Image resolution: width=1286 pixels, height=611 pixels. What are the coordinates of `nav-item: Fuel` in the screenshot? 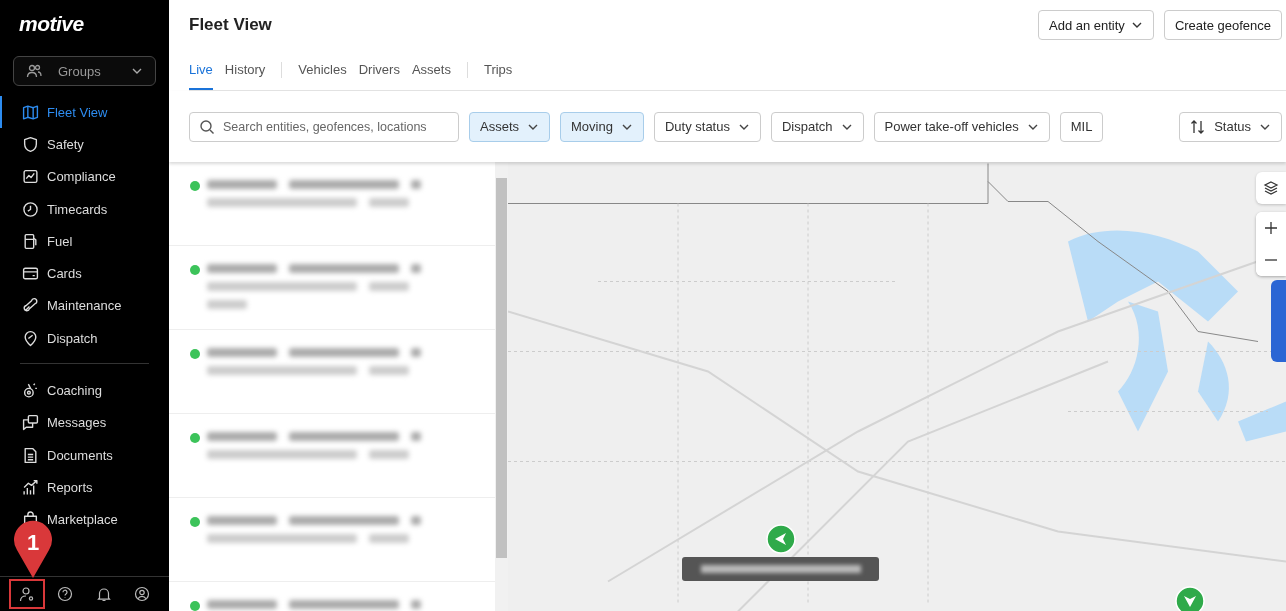 It's located at (84, 241).